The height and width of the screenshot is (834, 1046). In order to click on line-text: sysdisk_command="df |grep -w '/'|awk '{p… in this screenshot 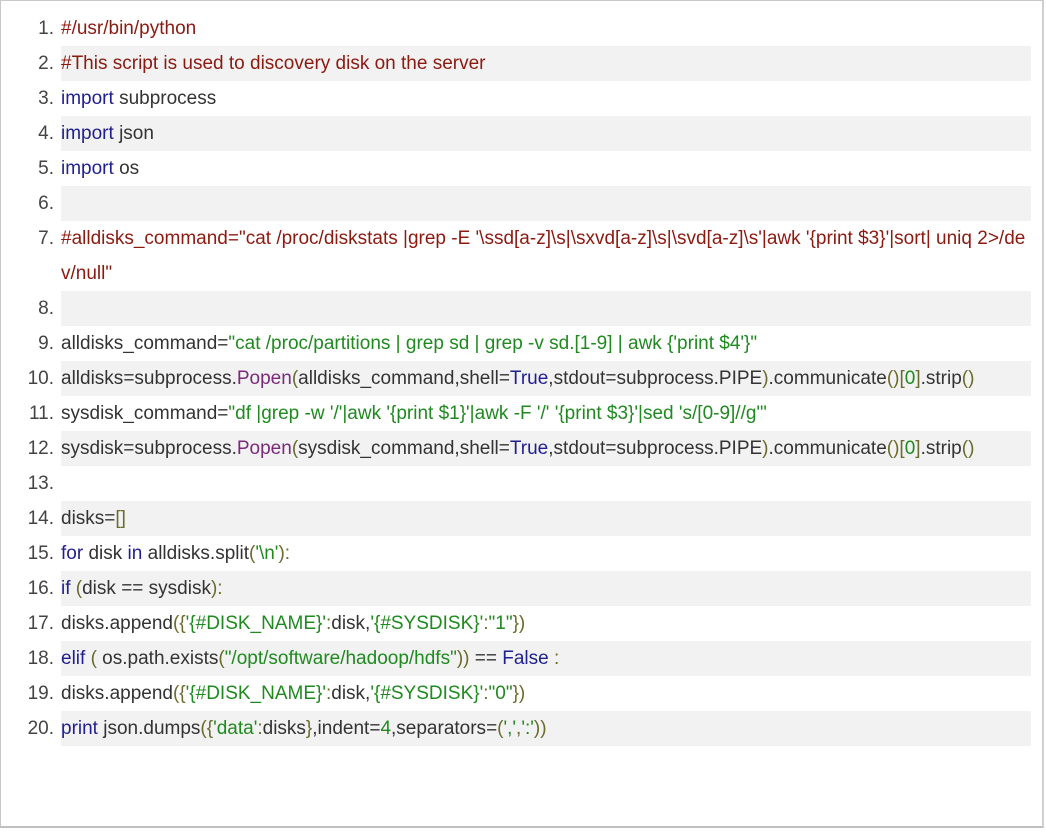, I will do `click(546, 413)`.